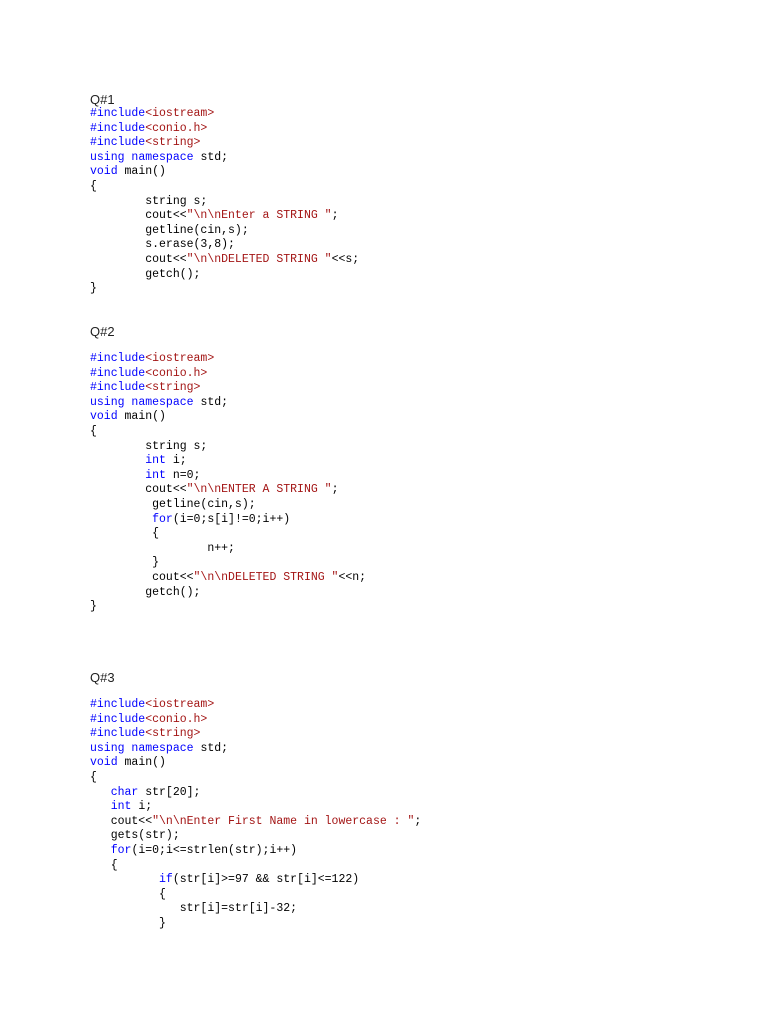 Image resolution: width=768 pixels, height=1024 pixels. Describe the element at coordinates (228, 447) in the screenshot. I see `code-line: string s;` at that location.